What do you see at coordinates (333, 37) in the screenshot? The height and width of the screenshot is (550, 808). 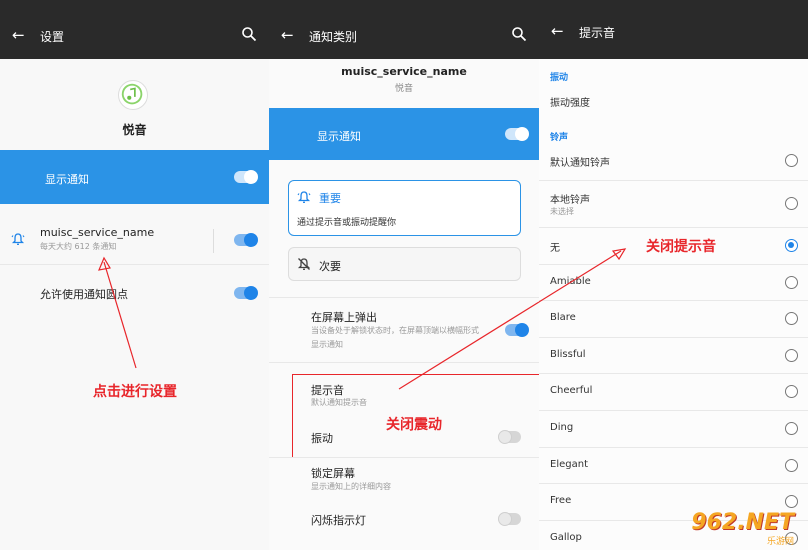 I see `page-title: 通知类别` at bounding box center [333, 37].